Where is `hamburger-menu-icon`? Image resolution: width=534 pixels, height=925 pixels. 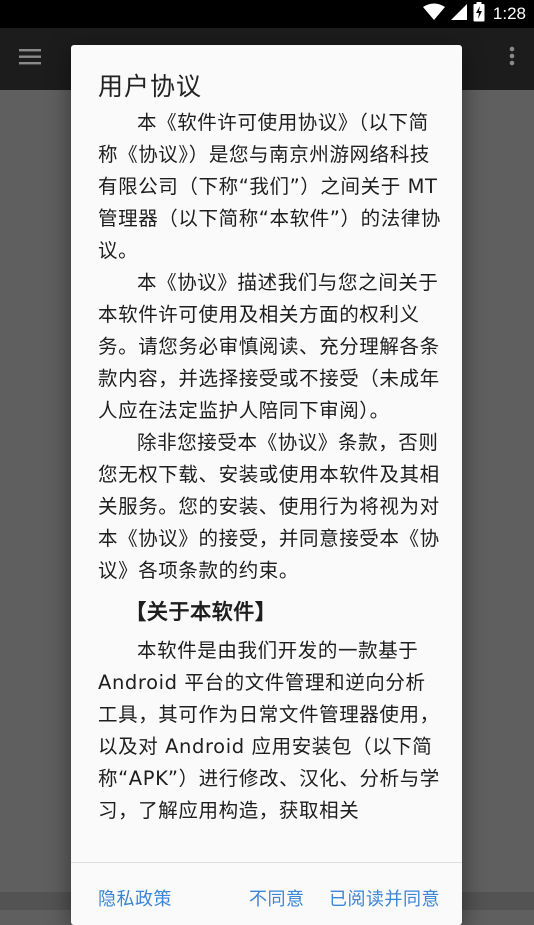 hamburger-menu-icon is located at coordinates (31, 57).